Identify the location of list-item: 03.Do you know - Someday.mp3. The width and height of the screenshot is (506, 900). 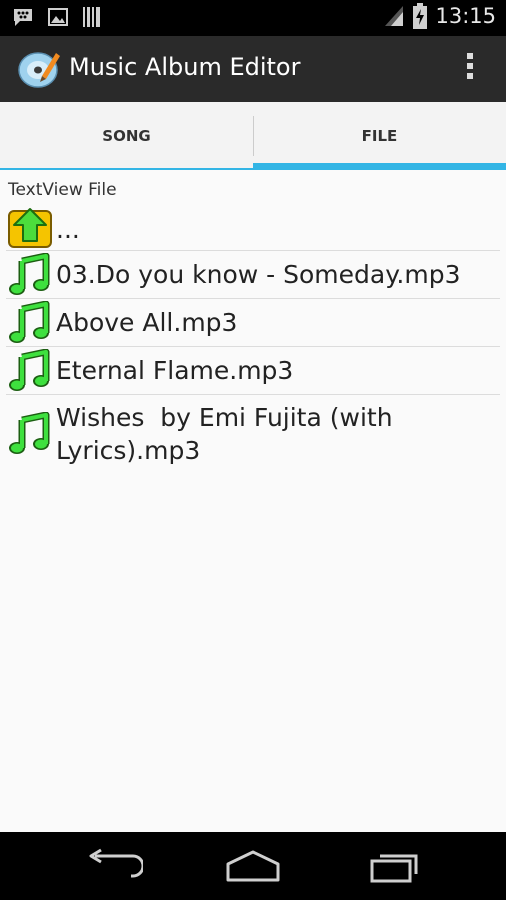
(253, 275).